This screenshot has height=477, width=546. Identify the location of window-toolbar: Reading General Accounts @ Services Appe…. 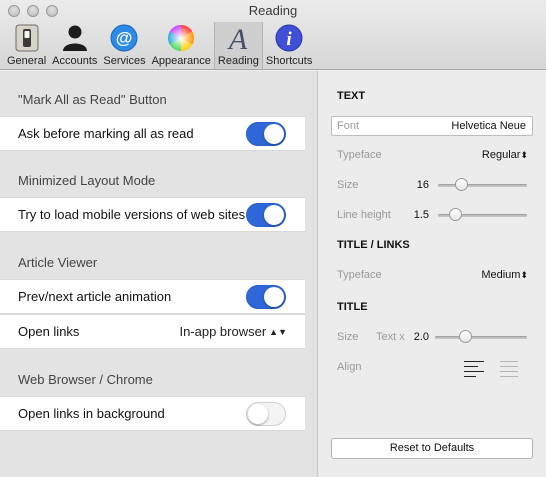
(273, 35).